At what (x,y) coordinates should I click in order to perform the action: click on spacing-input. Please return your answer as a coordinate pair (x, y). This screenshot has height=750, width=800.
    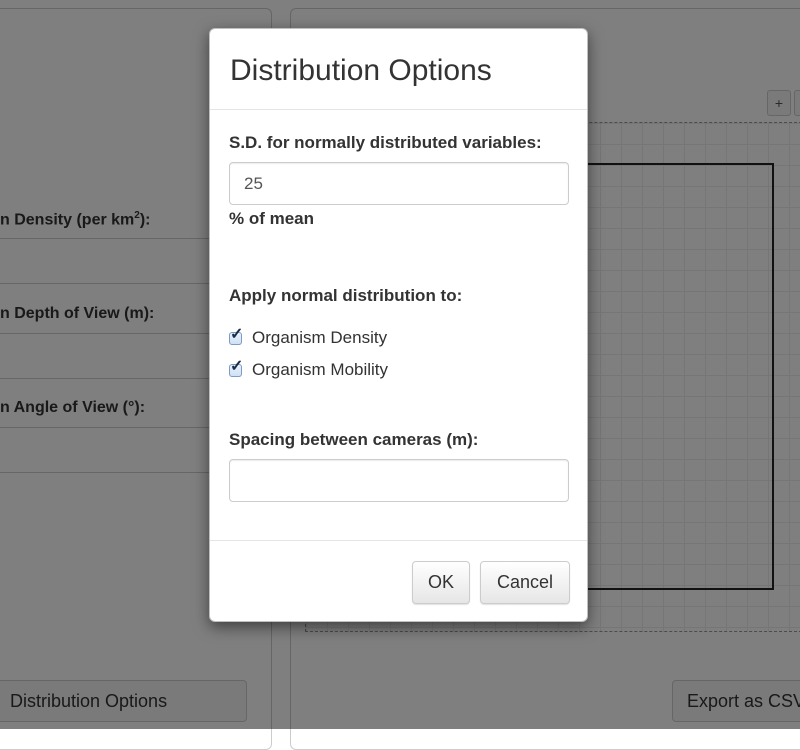
    Looking at the image, I should click on (399, 480).